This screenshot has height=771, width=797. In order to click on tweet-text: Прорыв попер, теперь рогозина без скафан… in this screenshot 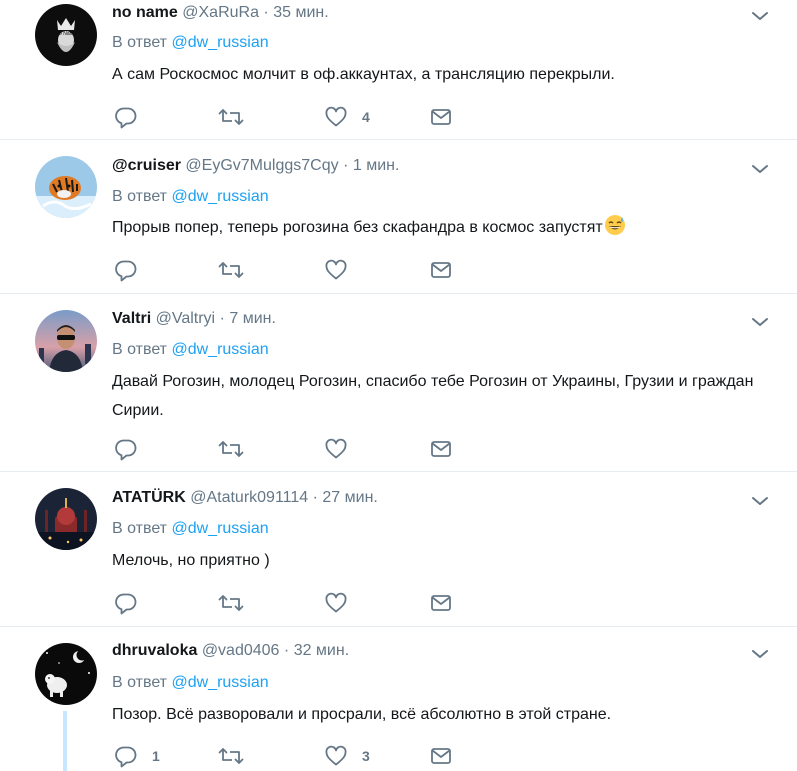, I will do `click(442, 227)`.